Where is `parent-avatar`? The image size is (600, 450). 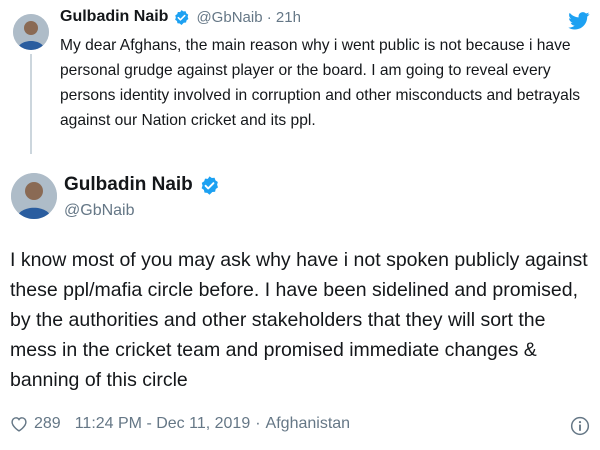
parent-avatar is located at coordinates (31, 32).